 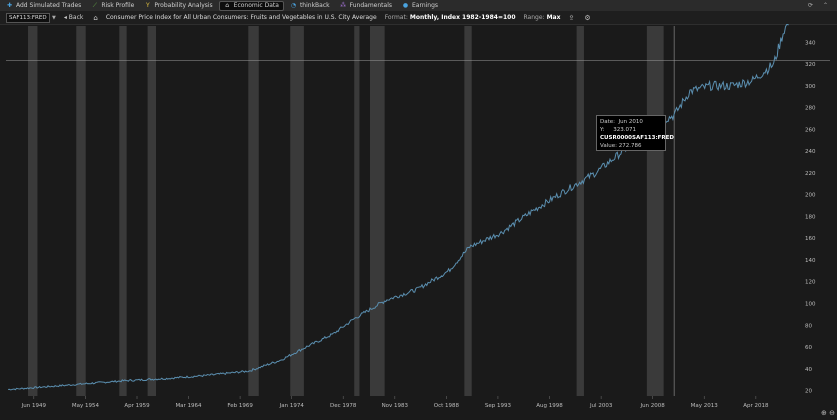 I want to click on y-tick-label: 40, so click(x=808, y=370).